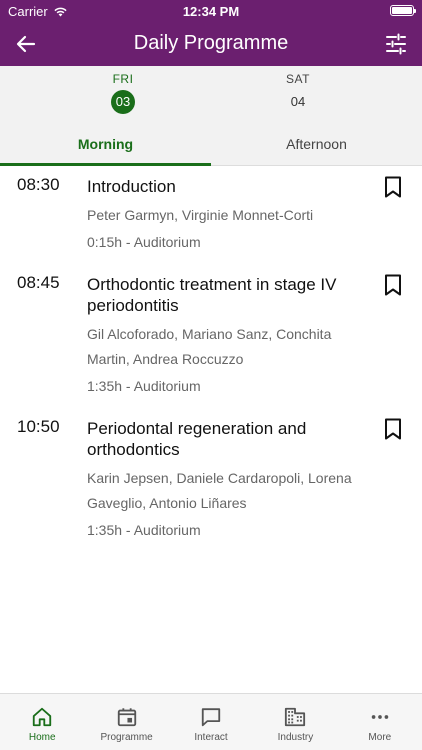  What do you see at coordinates (38, 426) in the screenshot?
I see `session-time: 10:50` at bounding box center [38, 426].